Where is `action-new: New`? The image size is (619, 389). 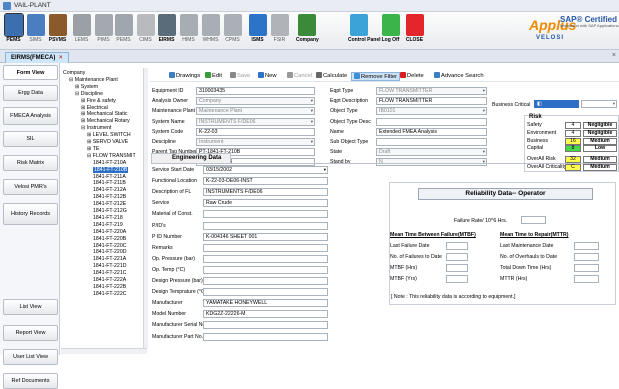
action-new: New is located at coordinates (267, 75).